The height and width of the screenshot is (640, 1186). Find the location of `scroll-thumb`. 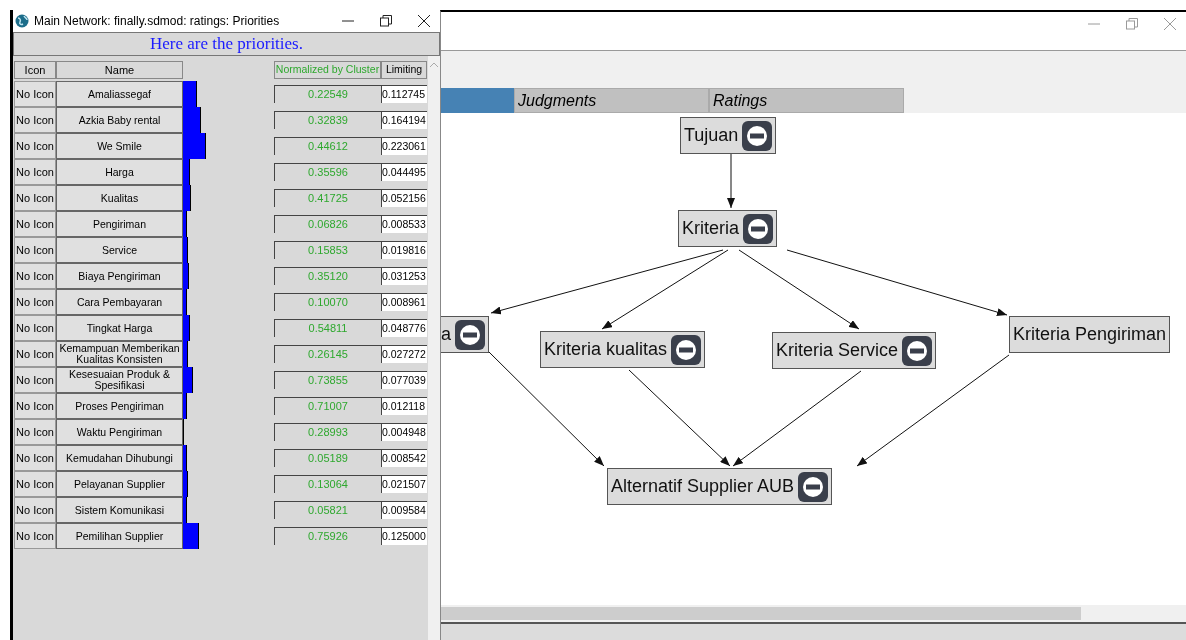

scroll-thumb is located at coordinates (761, 613).